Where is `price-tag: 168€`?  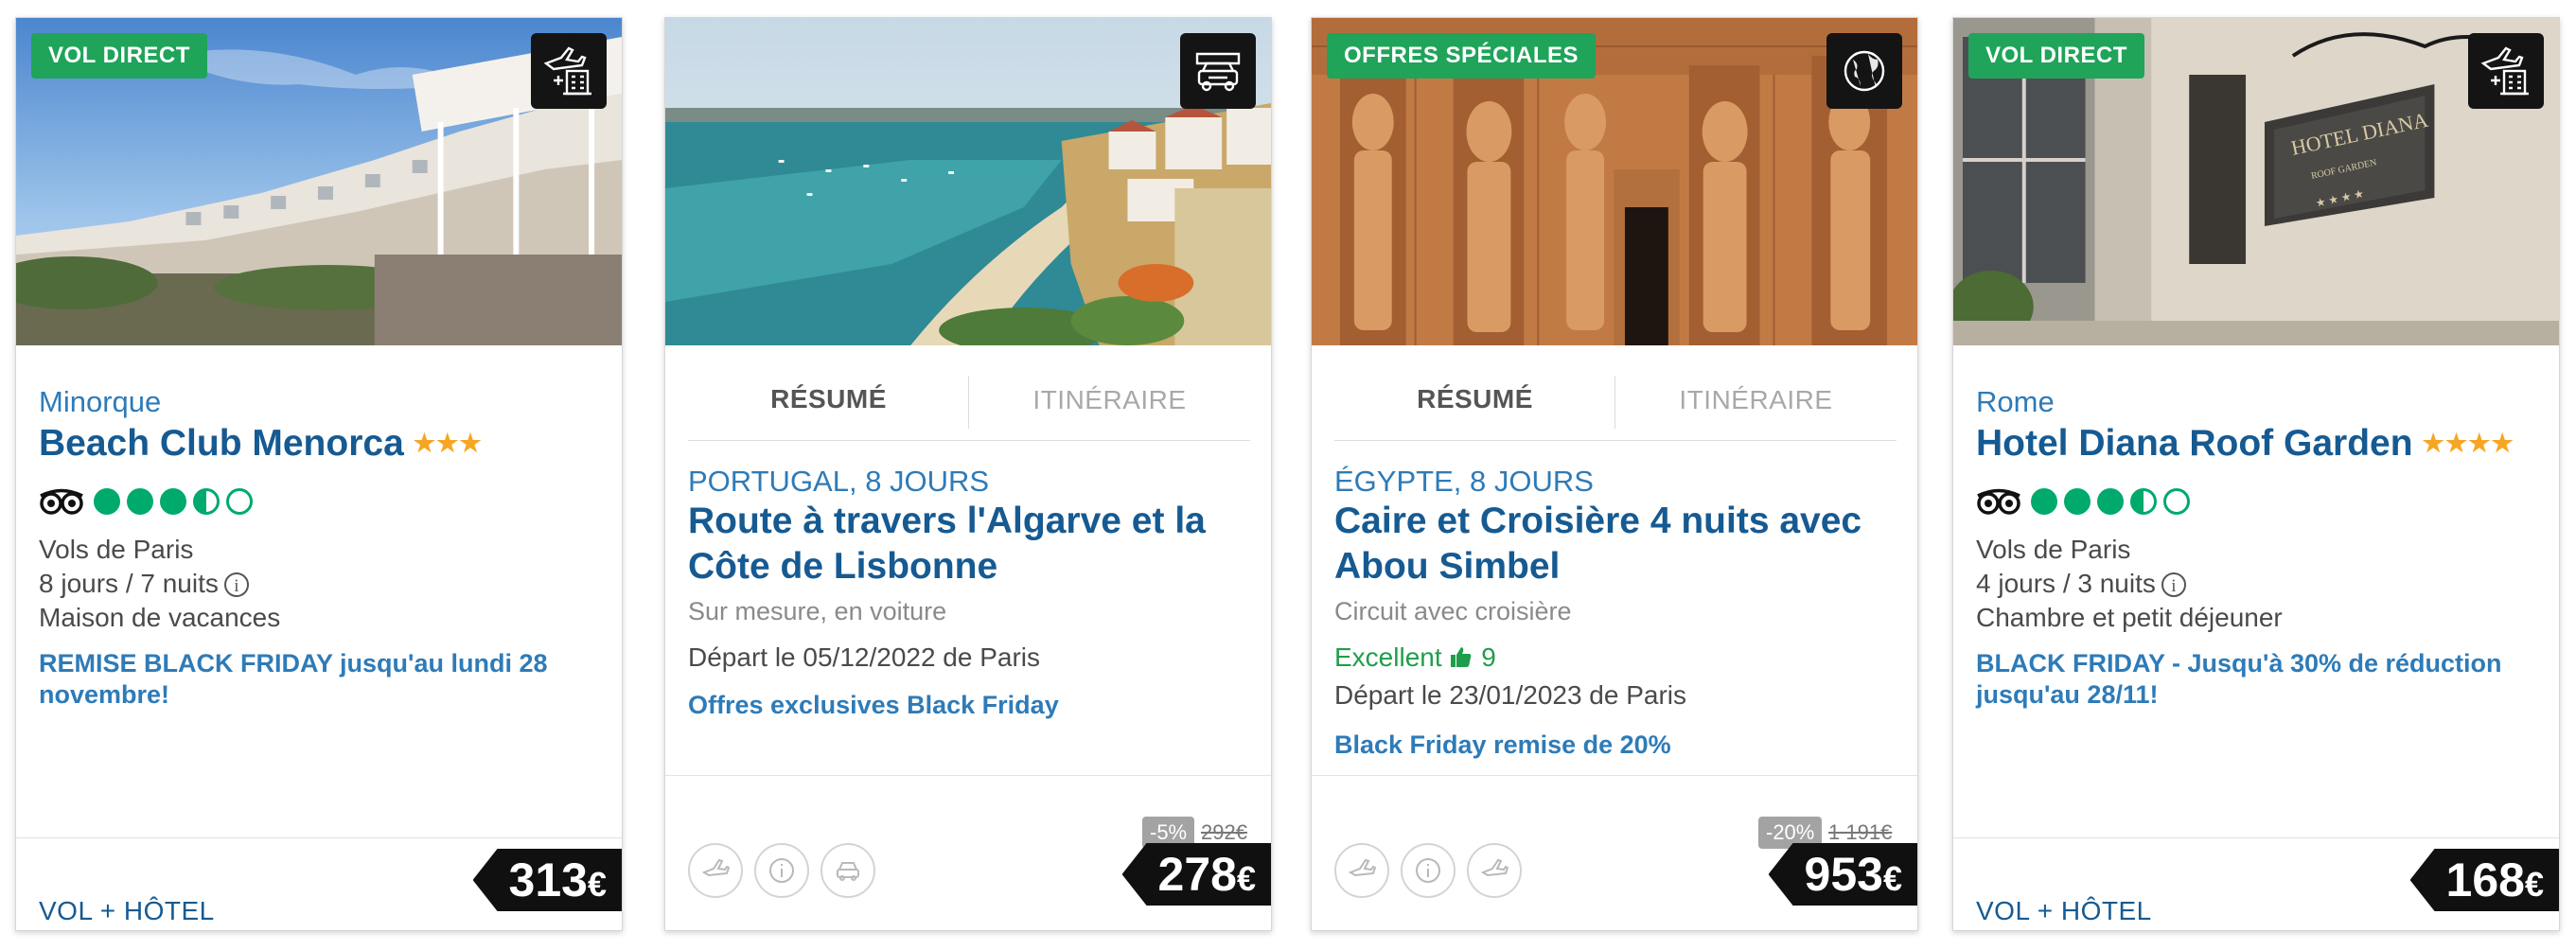 price-tag: 168€ is located at coordinates (2484, 880).